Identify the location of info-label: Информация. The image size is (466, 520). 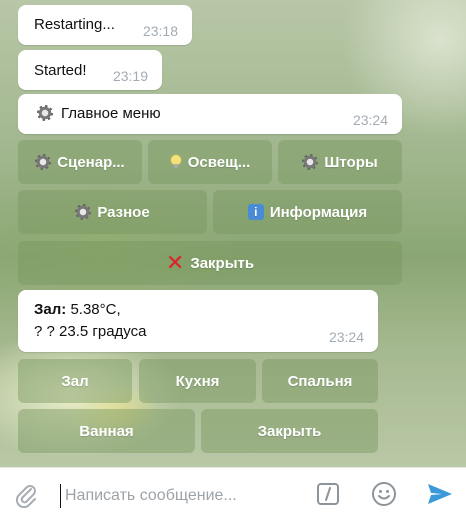
(318, 212).